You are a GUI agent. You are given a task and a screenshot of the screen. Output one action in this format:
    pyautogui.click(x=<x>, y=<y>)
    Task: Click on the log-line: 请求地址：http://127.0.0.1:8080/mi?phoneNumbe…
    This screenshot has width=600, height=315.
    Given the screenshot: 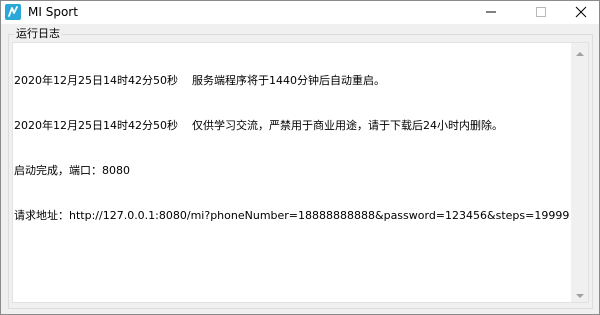 What is the action you would take?
    pyautogui.click(x=292, y=215)
    